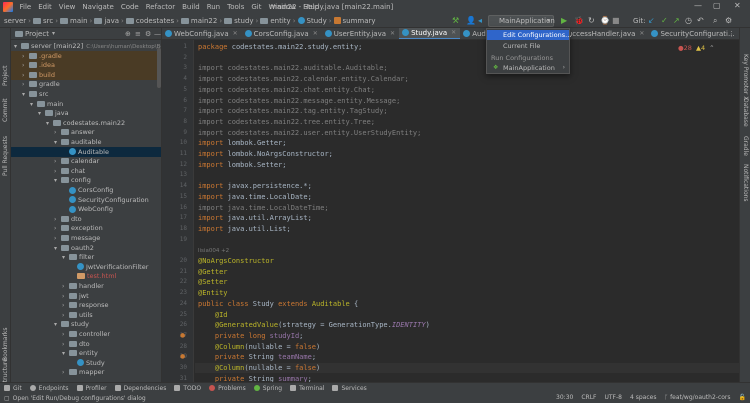  I want to click on tree-item: ▾ auditable, so click(86, 142).